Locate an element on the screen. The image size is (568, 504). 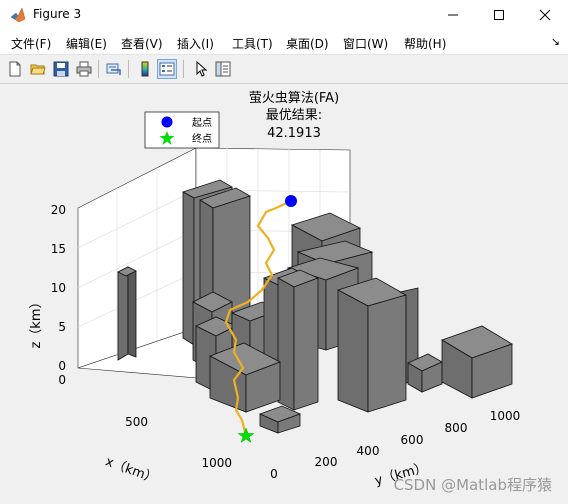
menu-view: 查看(V) is located at coordinates (142, 43).